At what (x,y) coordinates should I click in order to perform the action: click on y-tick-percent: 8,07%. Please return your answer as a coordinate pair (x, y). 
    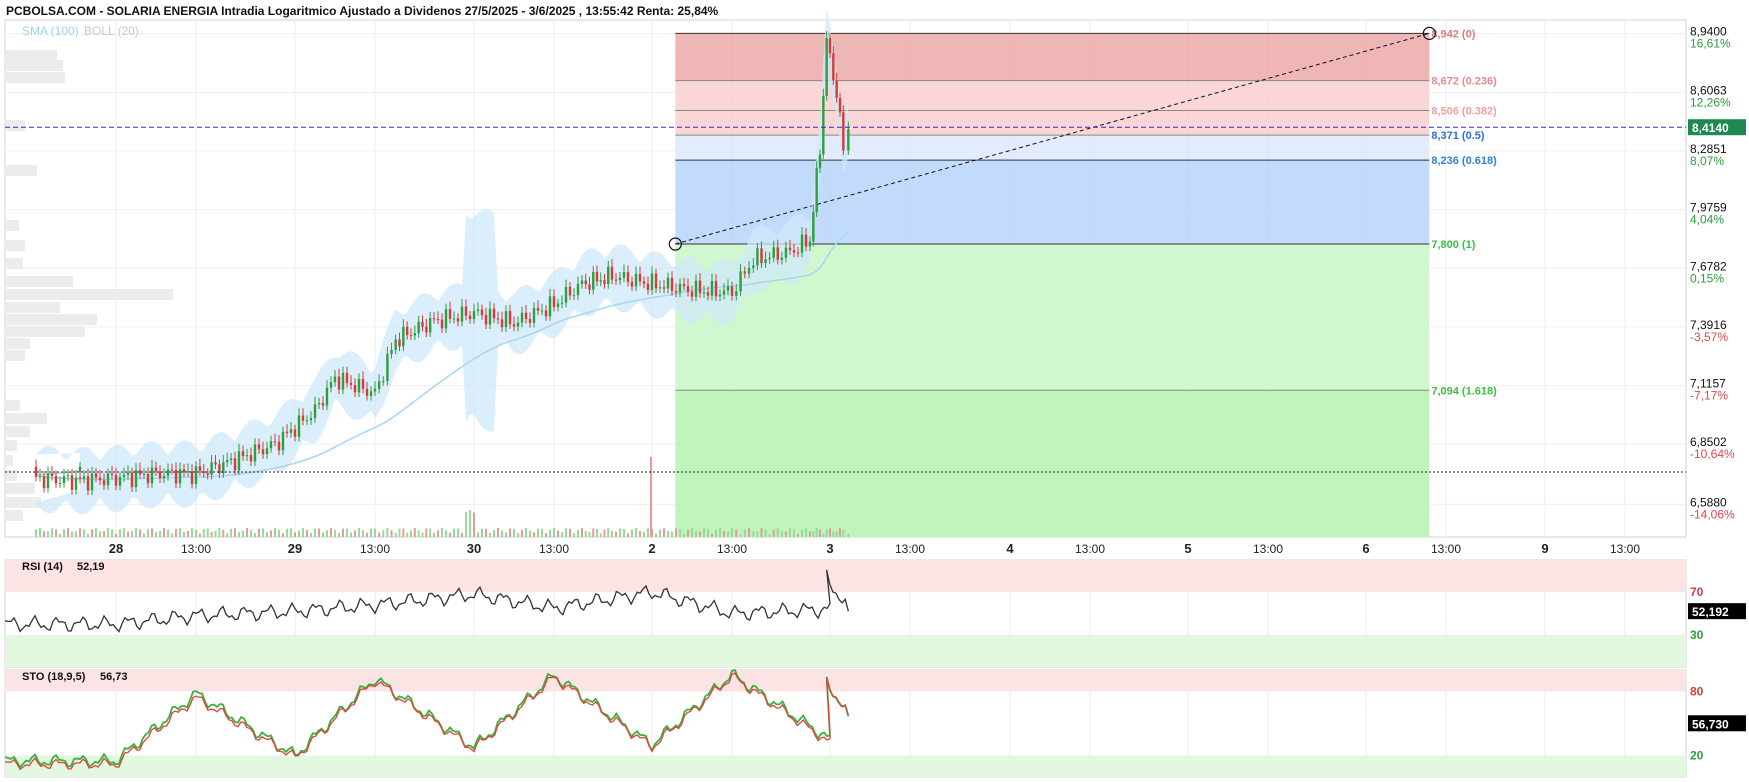
    Looking at the image, I should click on (1707, 161).